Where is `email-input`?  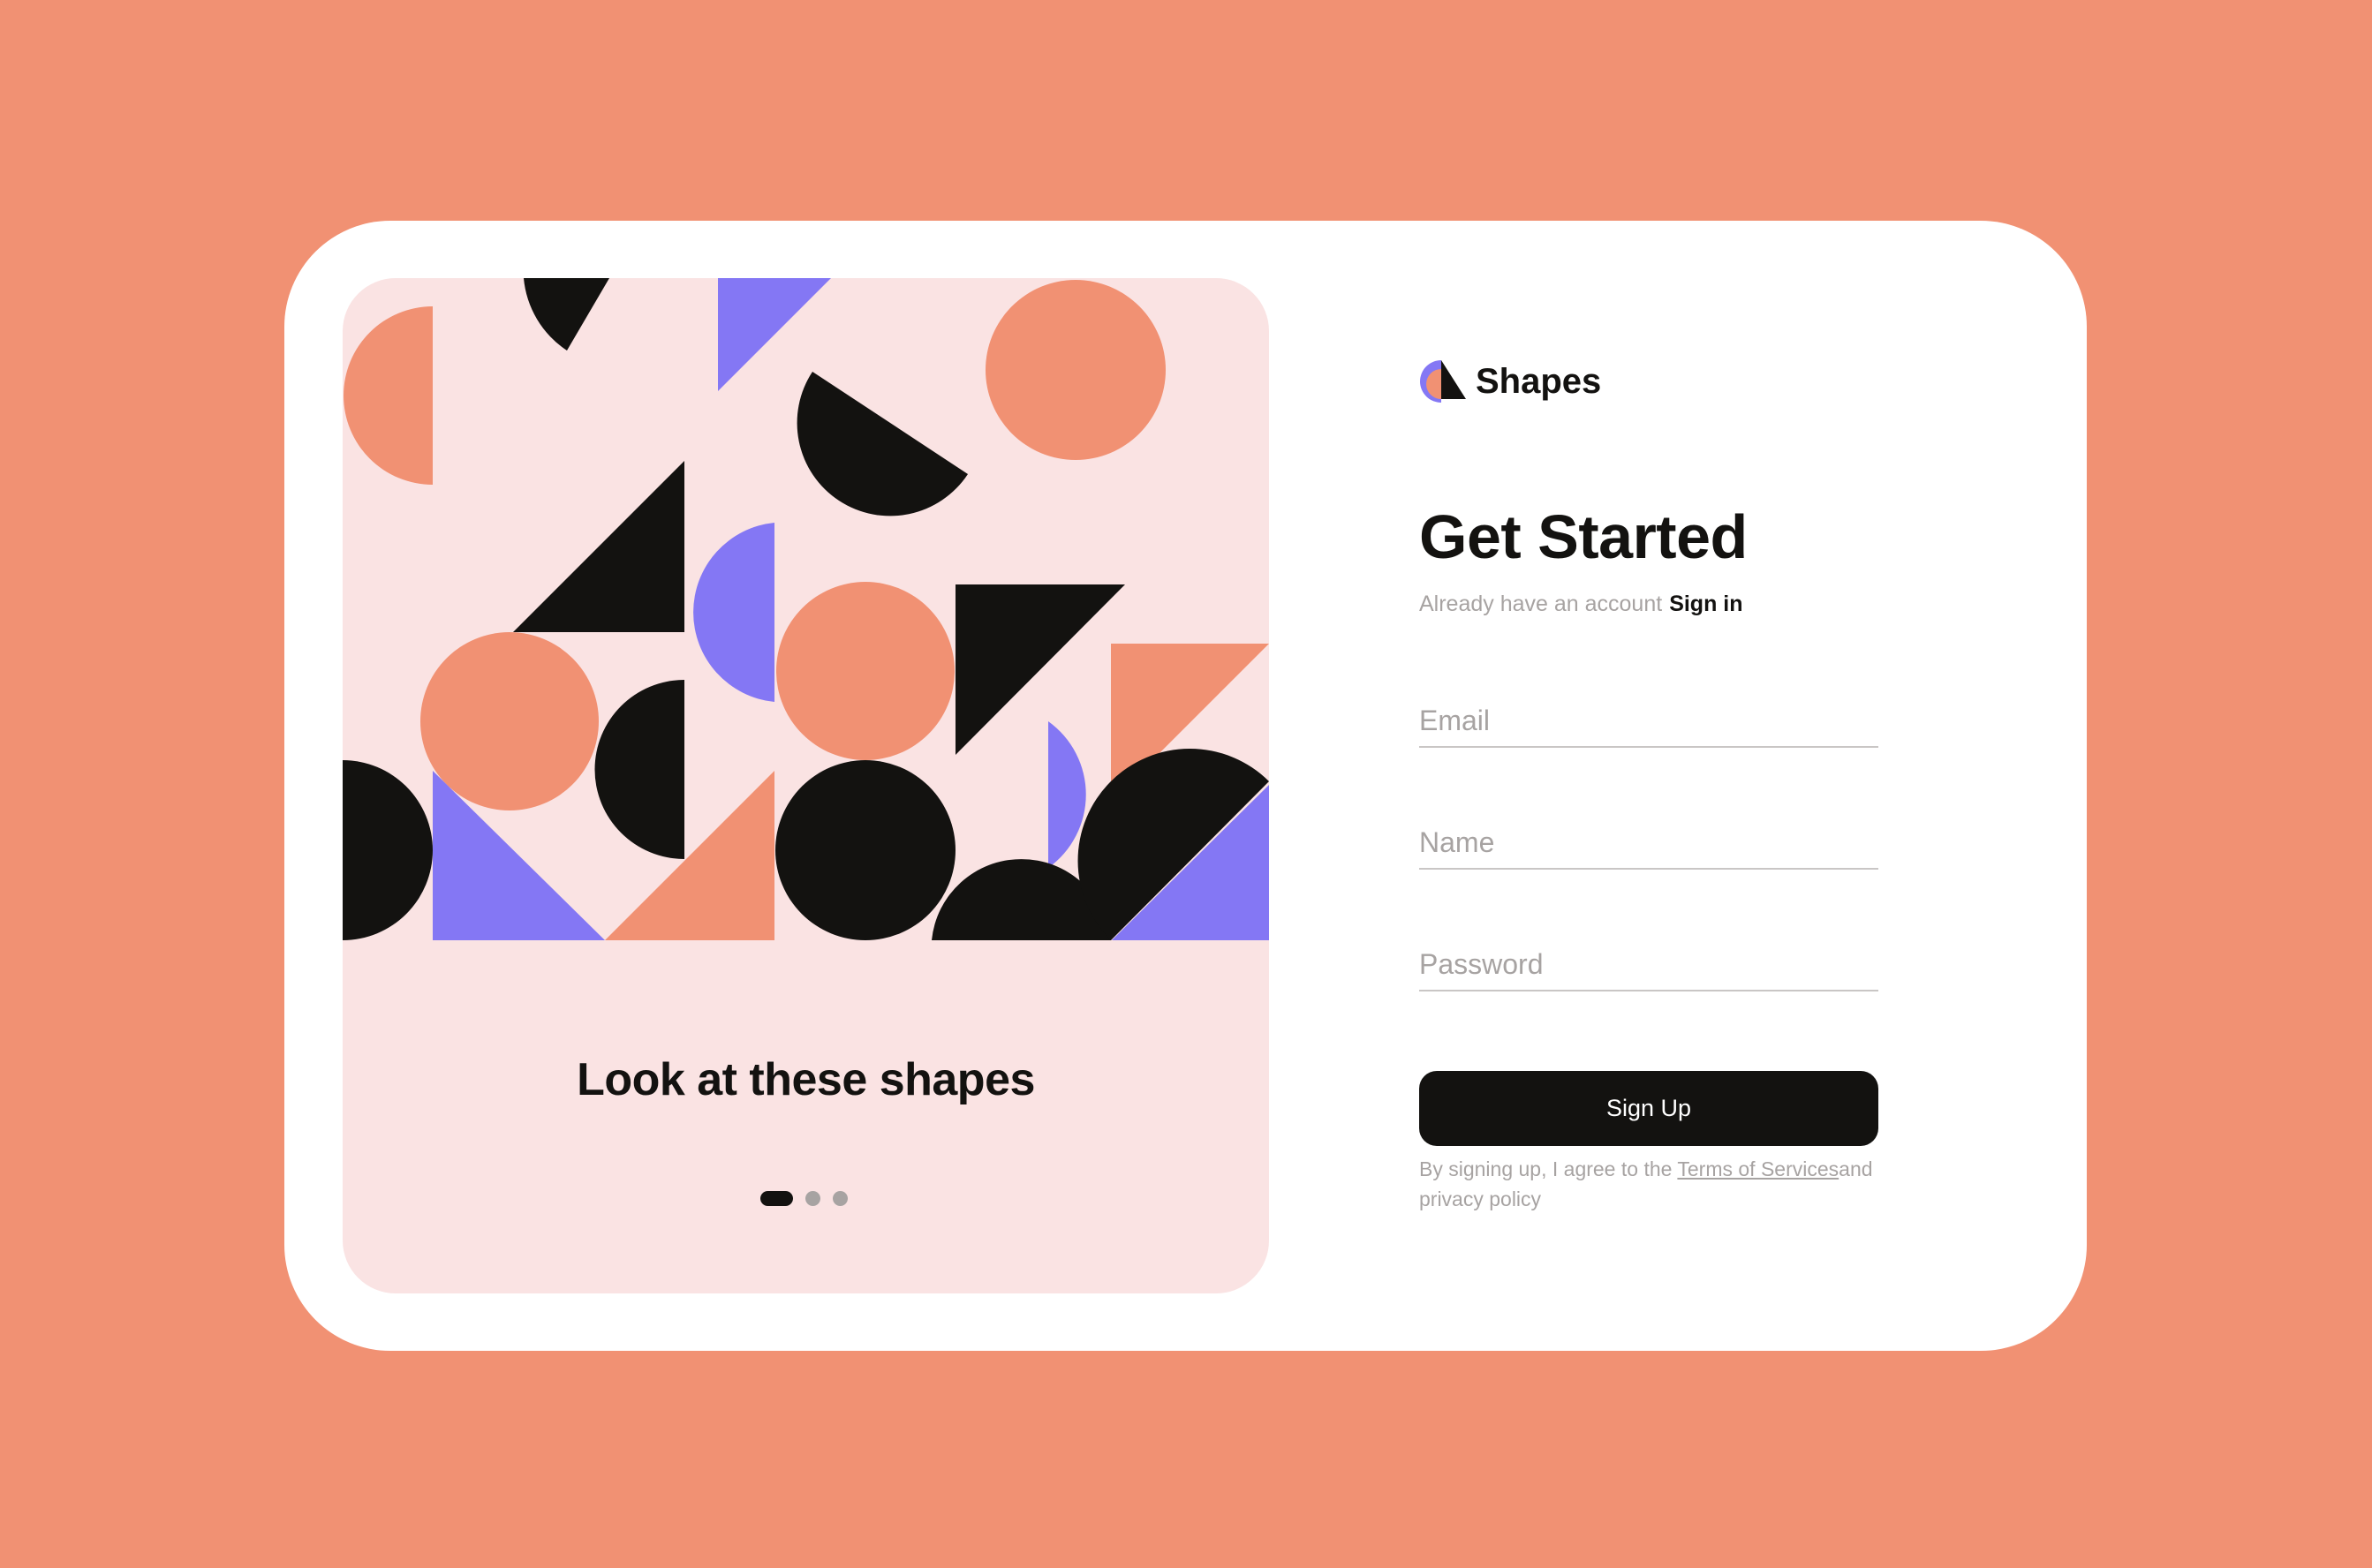 email-input is located at coordinates (1648, 721).